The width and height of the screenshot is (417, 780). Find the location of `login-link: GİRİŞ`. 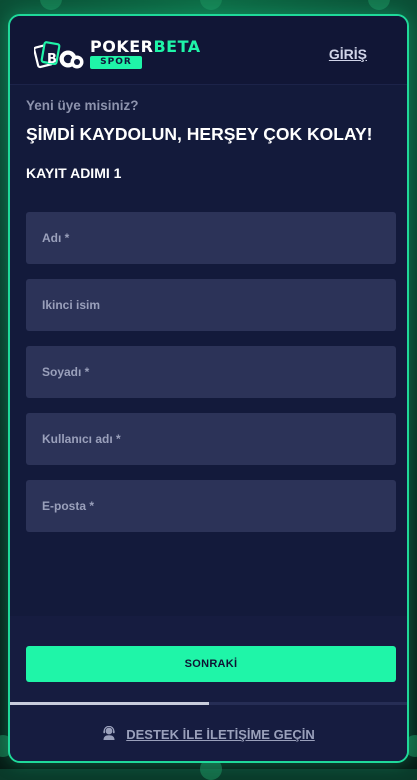

login-link: GİRİŞ is located at coordinates (348, 54).